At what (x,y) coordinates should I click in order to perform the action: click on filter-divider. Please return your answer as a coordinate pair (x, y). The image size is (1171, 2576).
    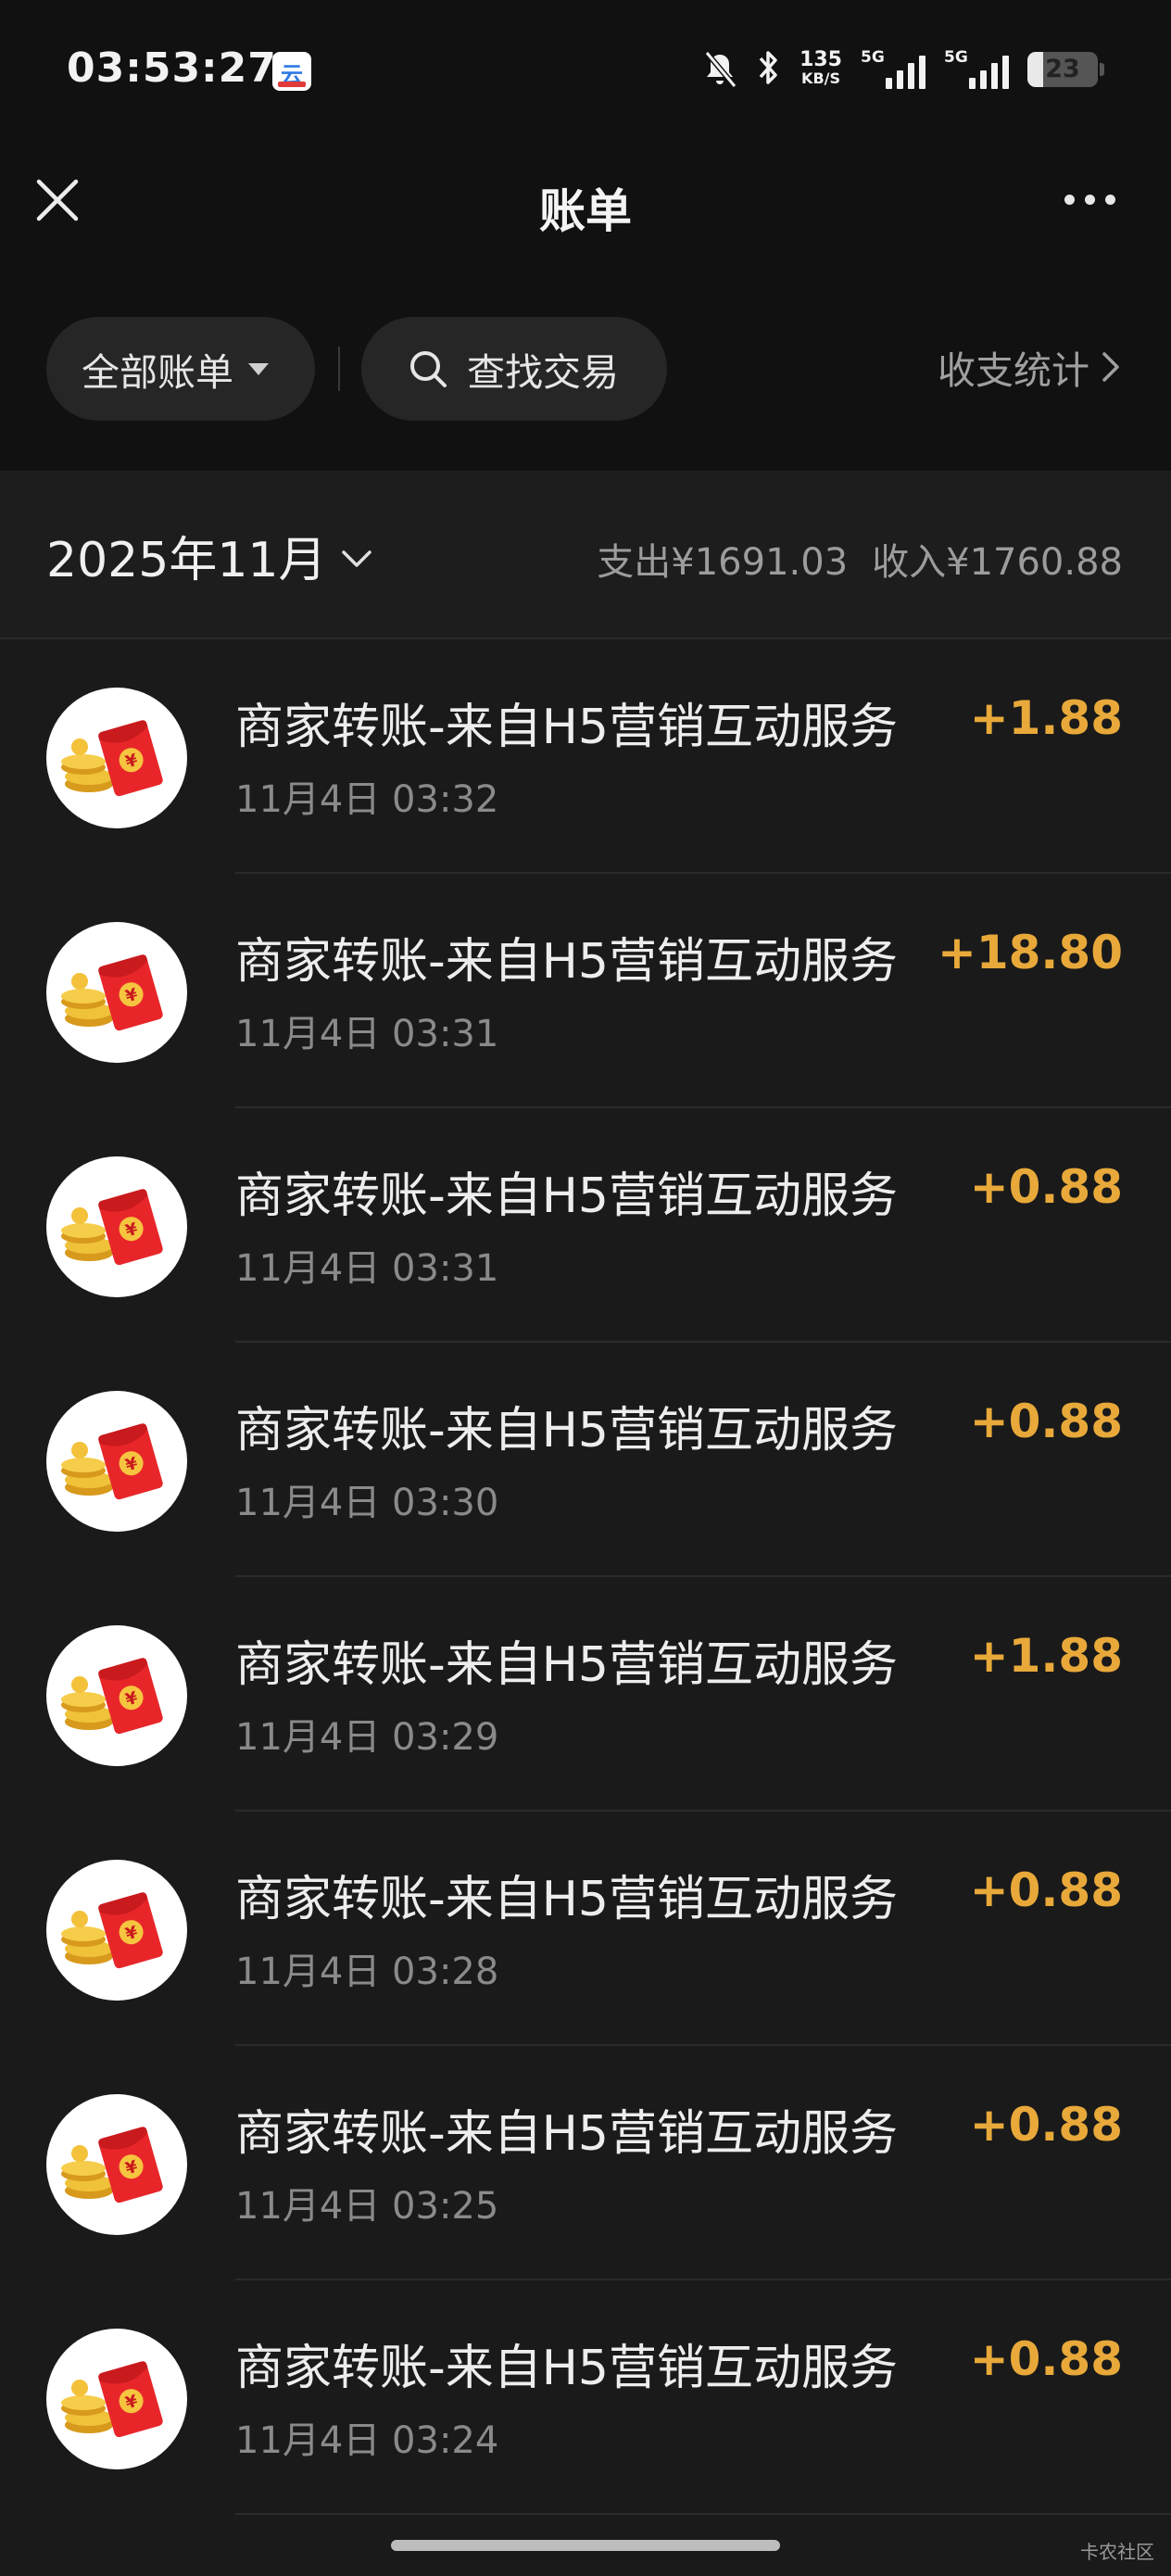
    Looking at the image, I should click on (339, 369).